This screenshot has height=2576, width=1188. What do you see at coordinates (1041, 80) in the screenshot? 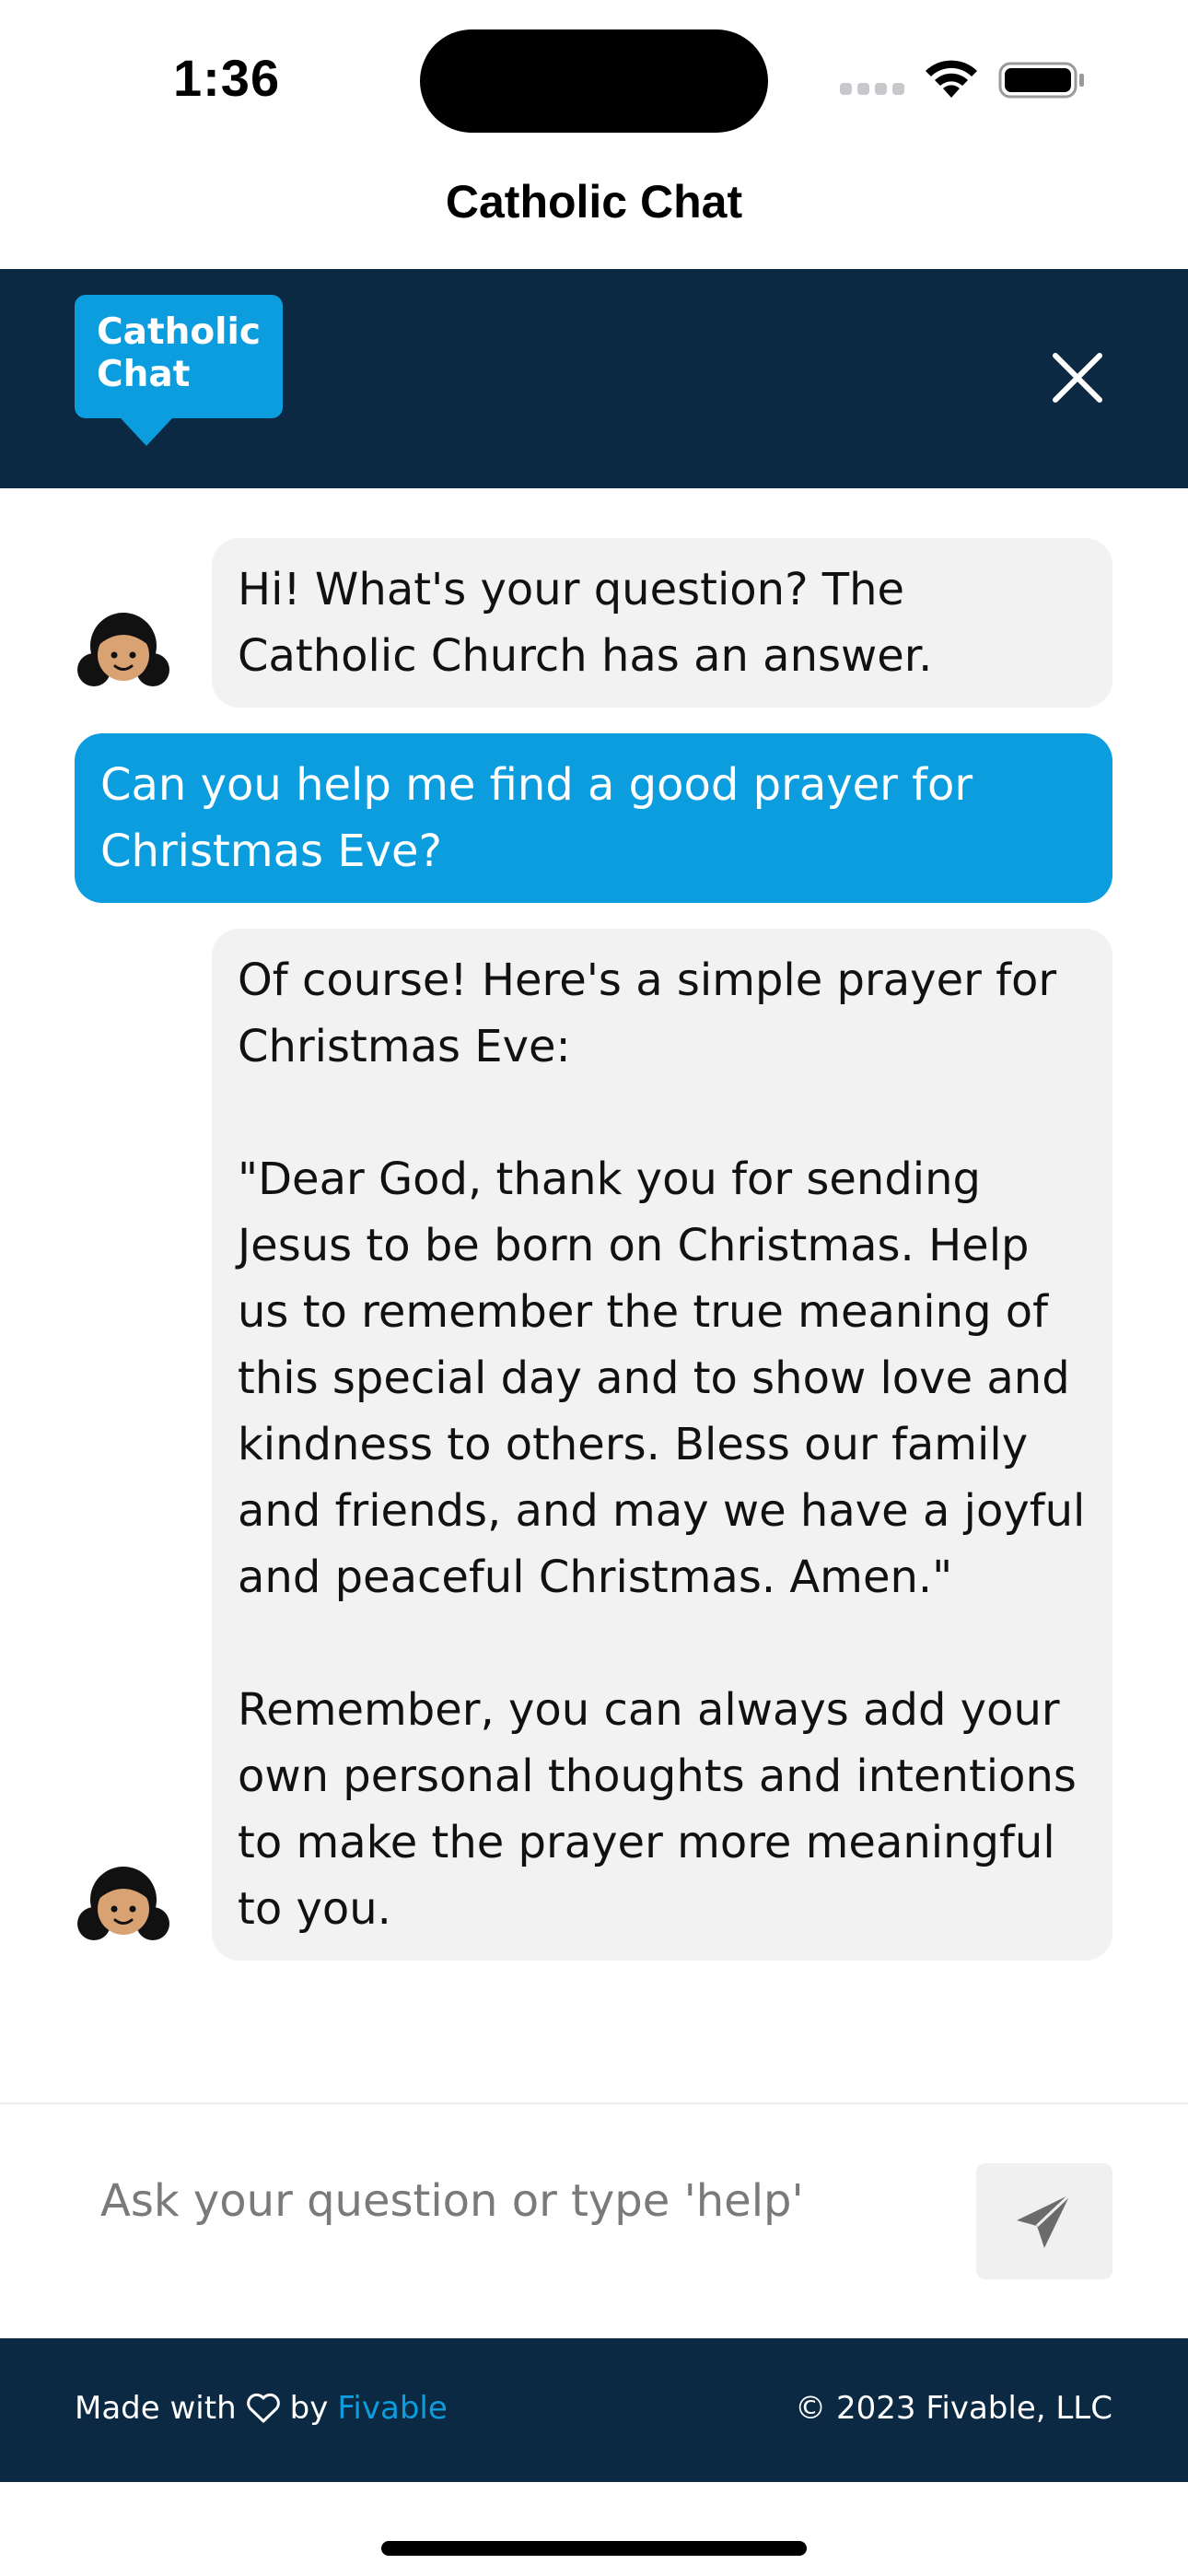
I see `battery-icon` at bounding box center [1041, 80].